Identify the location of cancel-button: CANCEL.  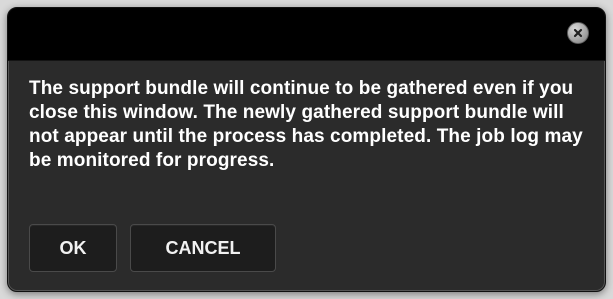
(203, 248).